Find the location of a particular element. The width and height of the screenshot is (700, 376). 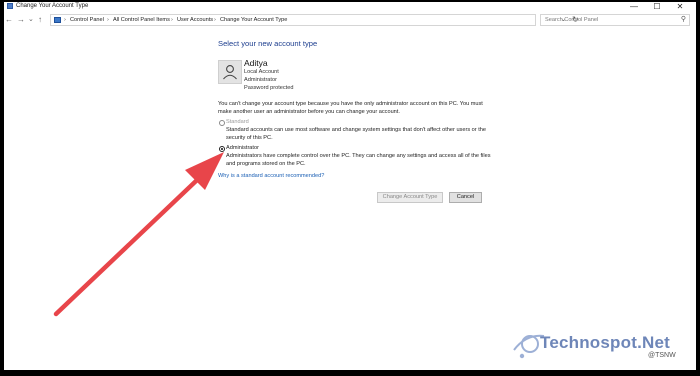

watermark-handle: @TSNW is located at coordinates (662, 355).